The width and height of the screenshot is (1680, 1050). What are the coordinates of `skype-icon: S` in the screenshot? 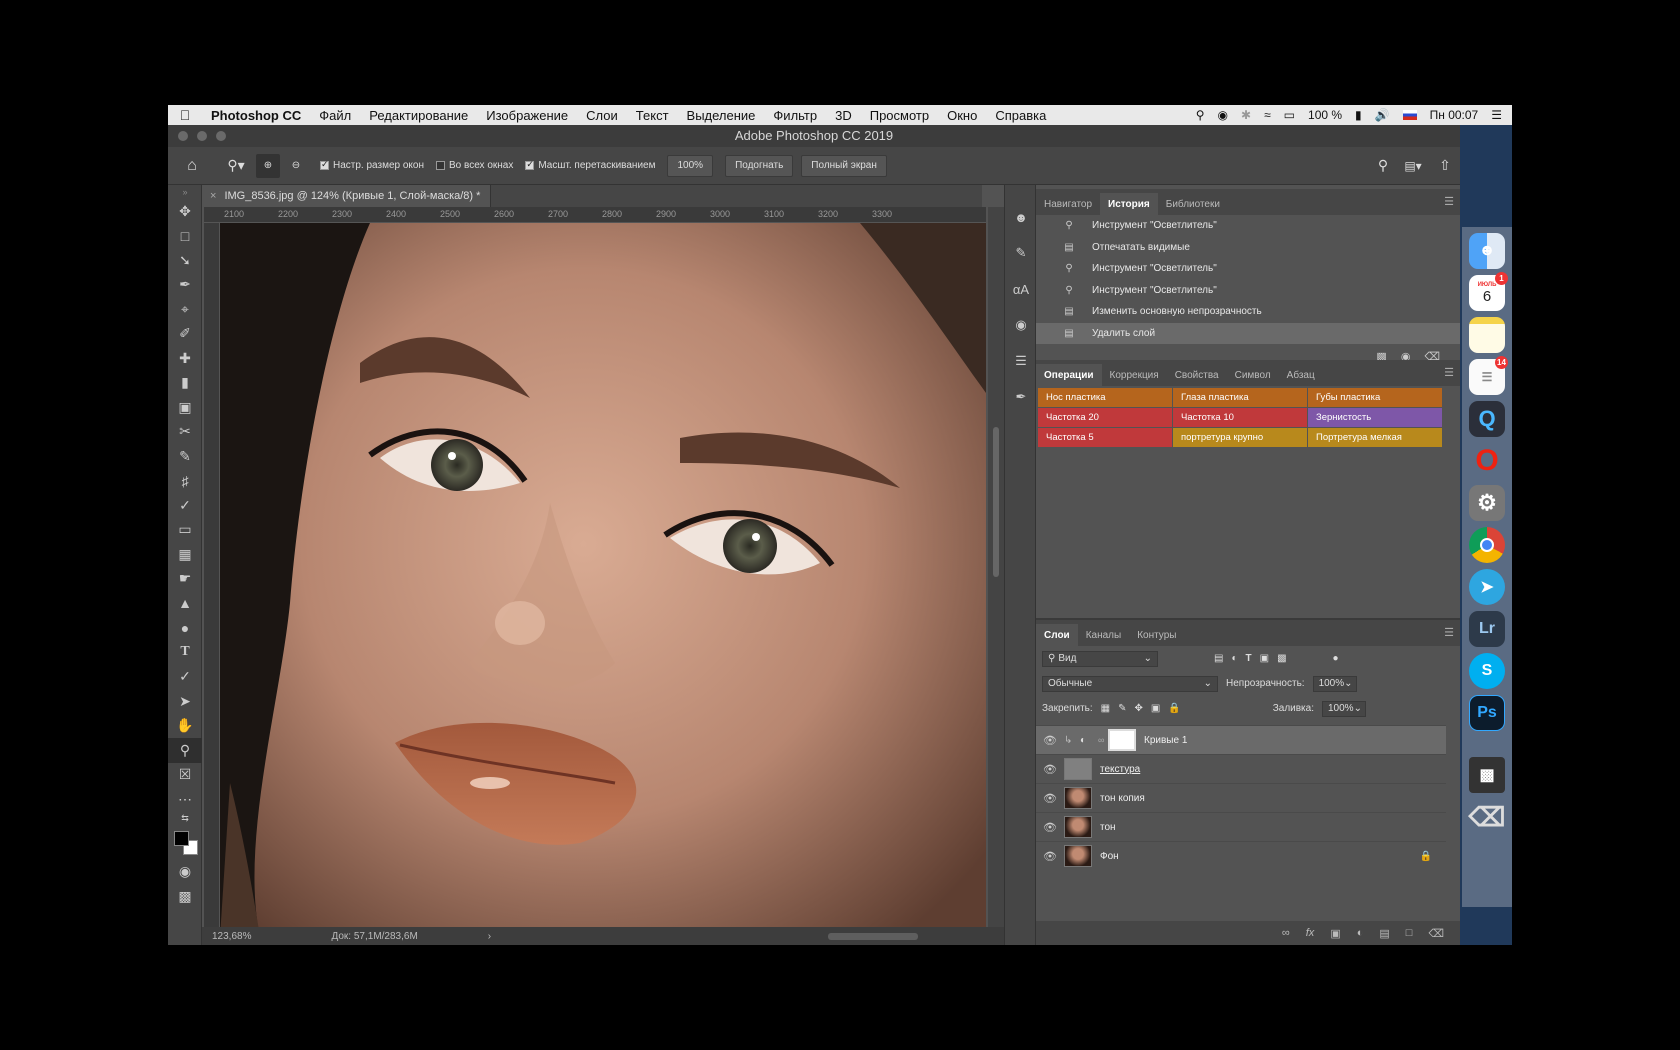 It's located at (1487, 671).